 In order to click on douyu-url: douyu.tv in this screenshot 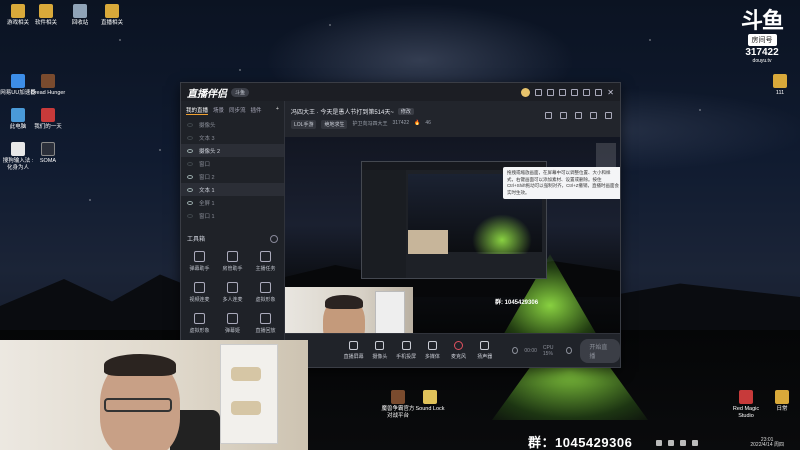, I will do `click(762, 61)`.